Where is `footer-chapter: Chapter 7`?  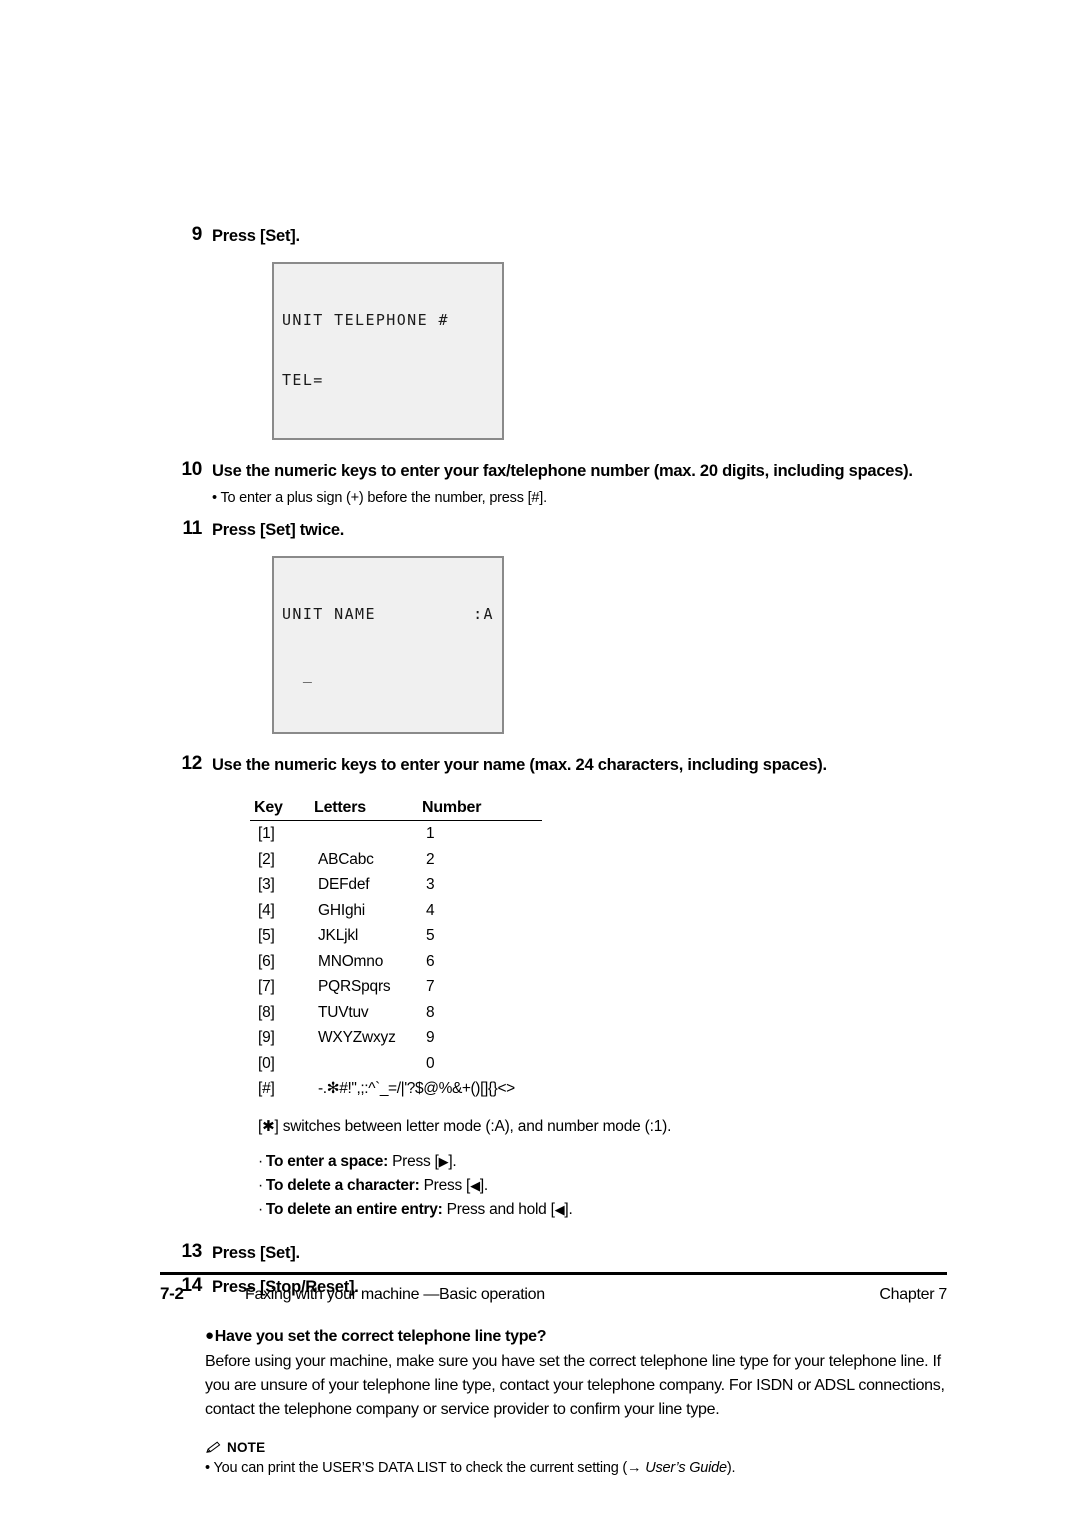
footer-chapter: Chapter 7 is located at coordinates (913, 1294).